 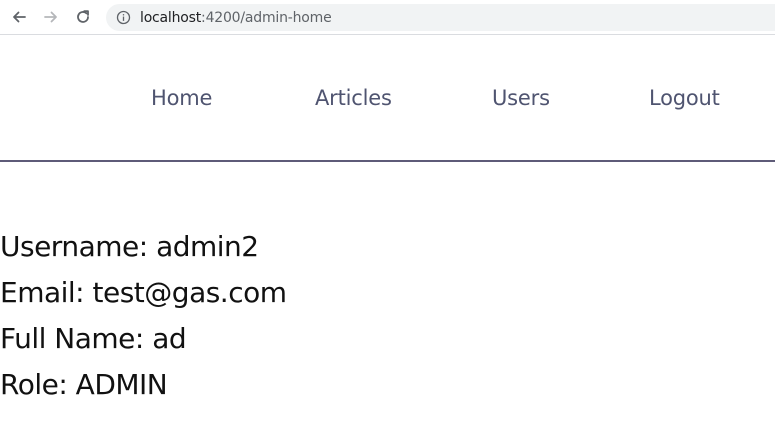 What do you see at coordinates (84, 384) in the screenshot?
I see `profile-role: Role: ADMIN` at bounding box center [84, 384].